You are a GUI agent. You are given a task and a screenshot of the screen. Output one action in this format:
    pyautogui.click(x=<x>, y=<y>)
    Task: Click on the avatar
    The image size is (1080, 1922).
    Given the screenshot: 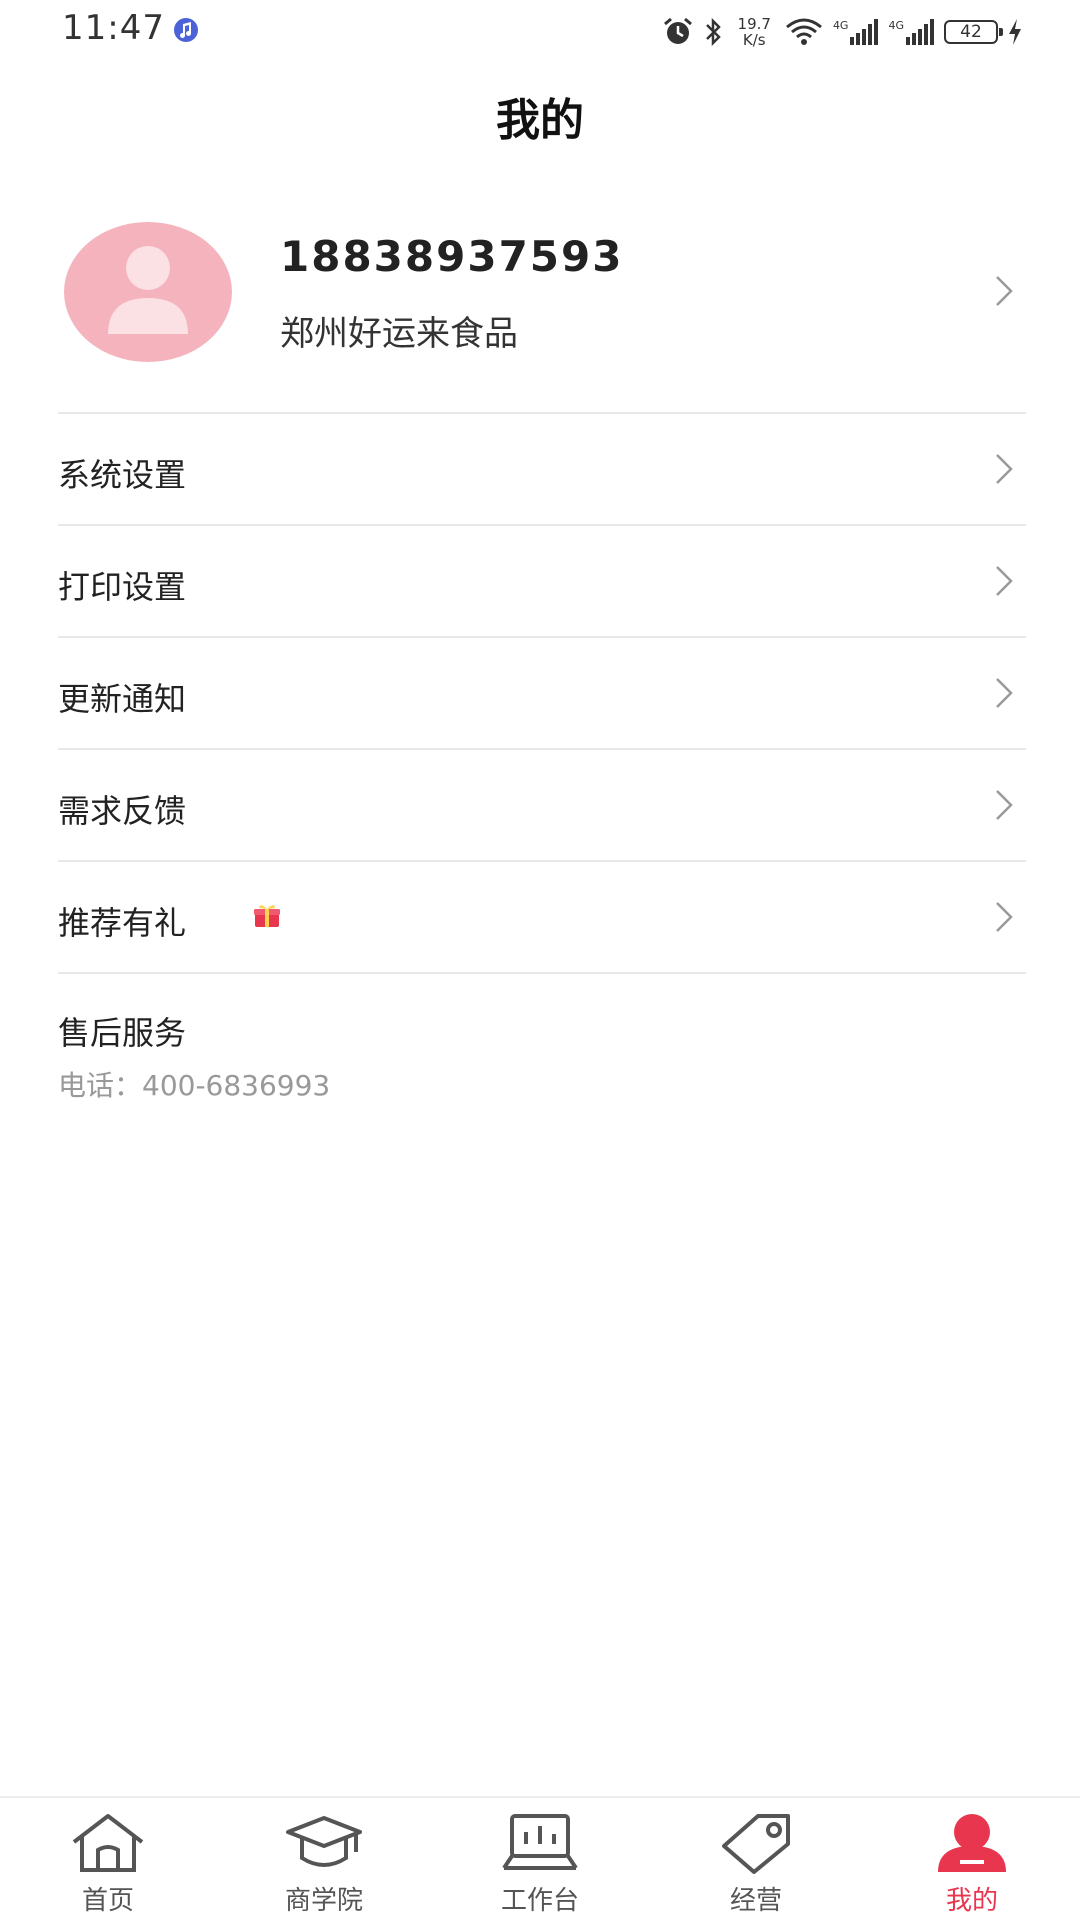 What is the action you would take?
    pyautogui.click(x=148, y=292)
    